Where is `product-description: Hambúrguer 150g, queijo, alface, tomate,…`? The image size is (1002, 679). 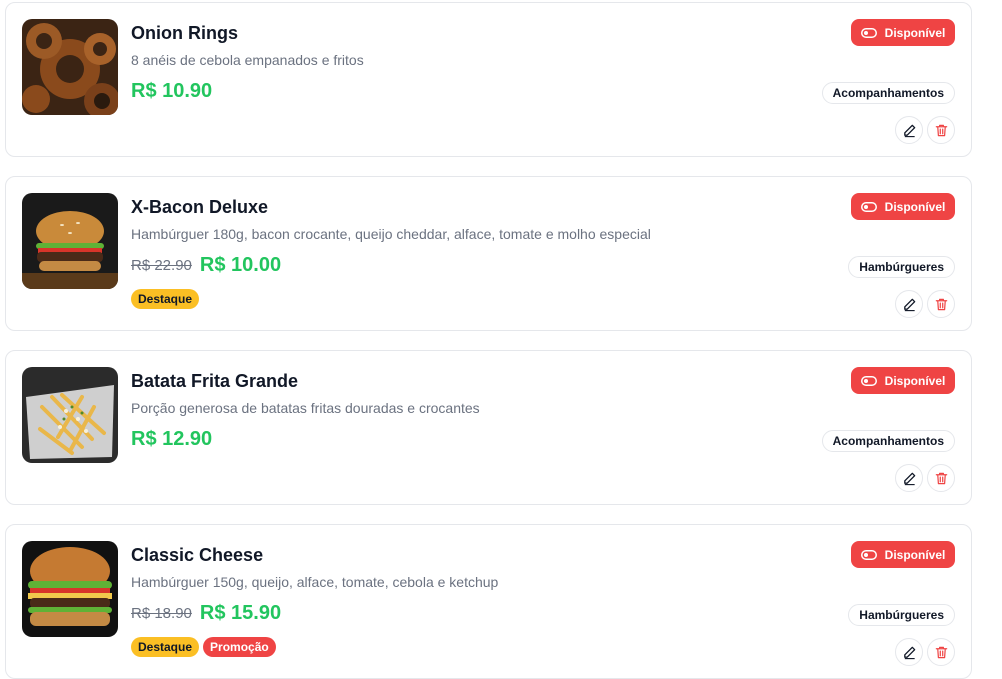 product-description: Hambúrguer 150g, queijo, alface, tomate,… is located at coordinates (315, 582).